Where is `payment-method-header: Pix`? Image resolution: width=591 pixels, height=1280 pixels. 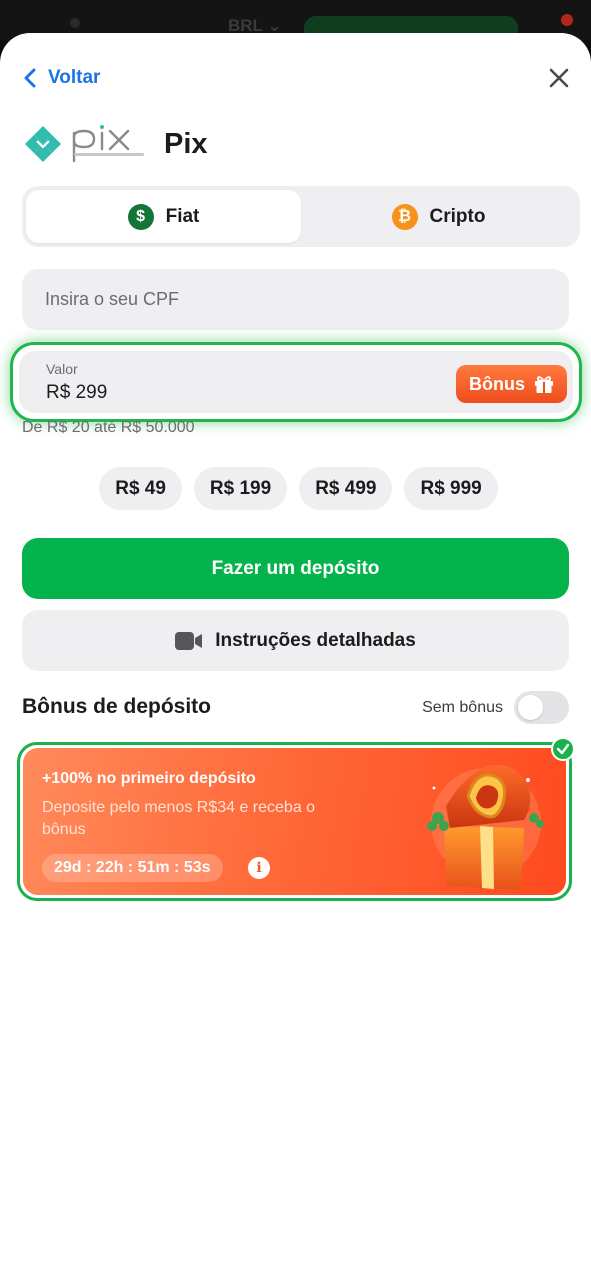 payment-method-header: Pix is located at coordinates (115, 144).